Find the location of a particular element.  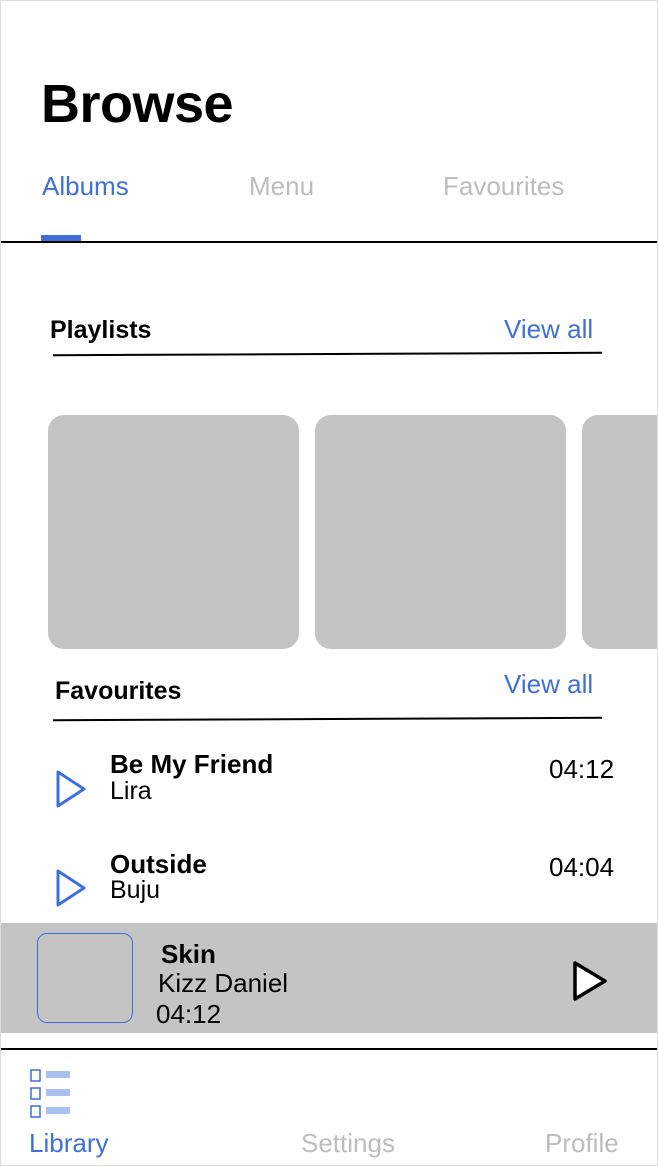

tab-divider is located at coordinates (329, 242).